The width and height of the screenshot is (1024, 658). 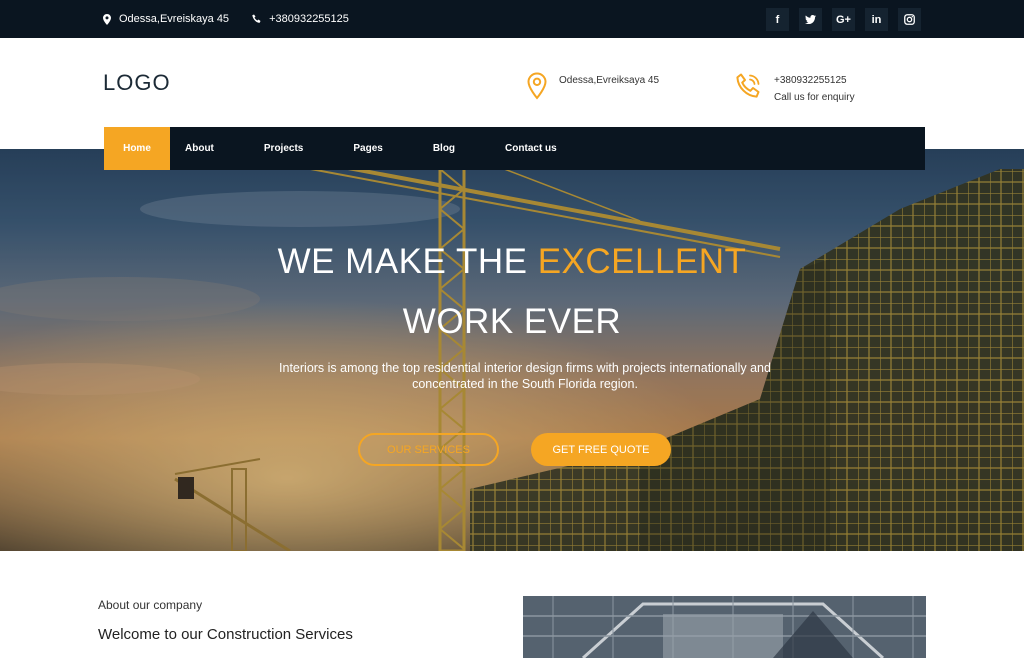 What do you see at coordinates (810, 80) in the screenshot?
I see `header-phone: +380932255125` at bounding box center [810, 80].